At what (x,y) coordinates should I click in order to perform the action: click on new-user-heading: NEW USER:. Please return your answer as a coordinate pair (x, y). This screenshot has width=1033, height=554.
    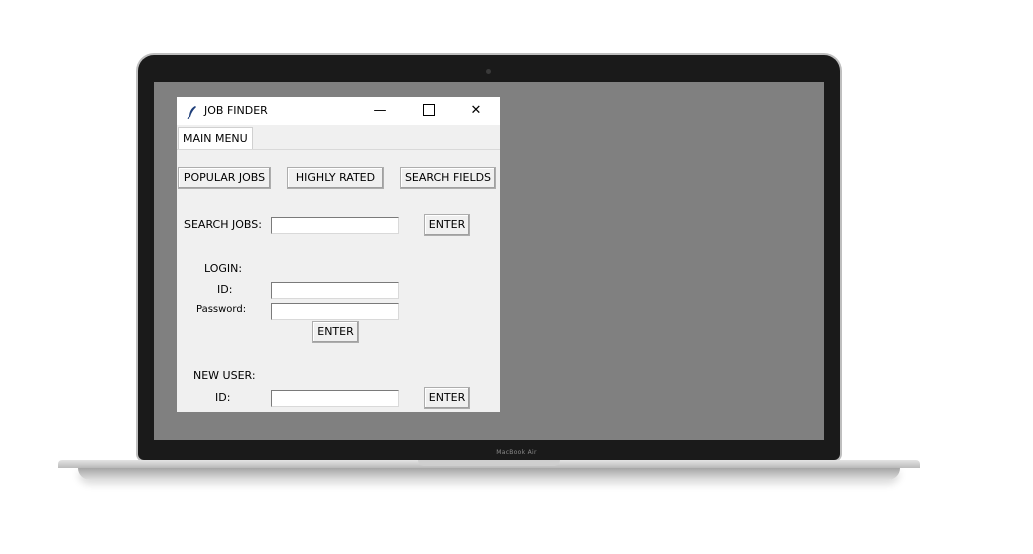
    Looking at the image, I should click on (224, 375).